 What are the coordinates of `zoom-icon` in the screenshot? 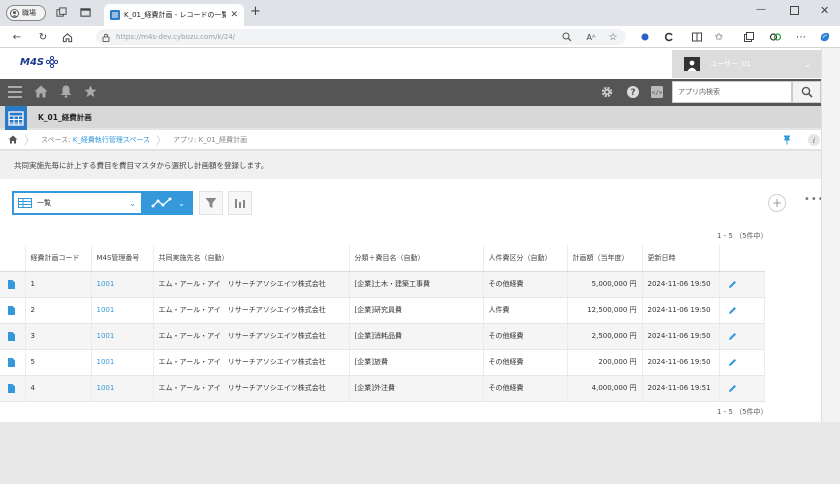 It's located at (567, 37).